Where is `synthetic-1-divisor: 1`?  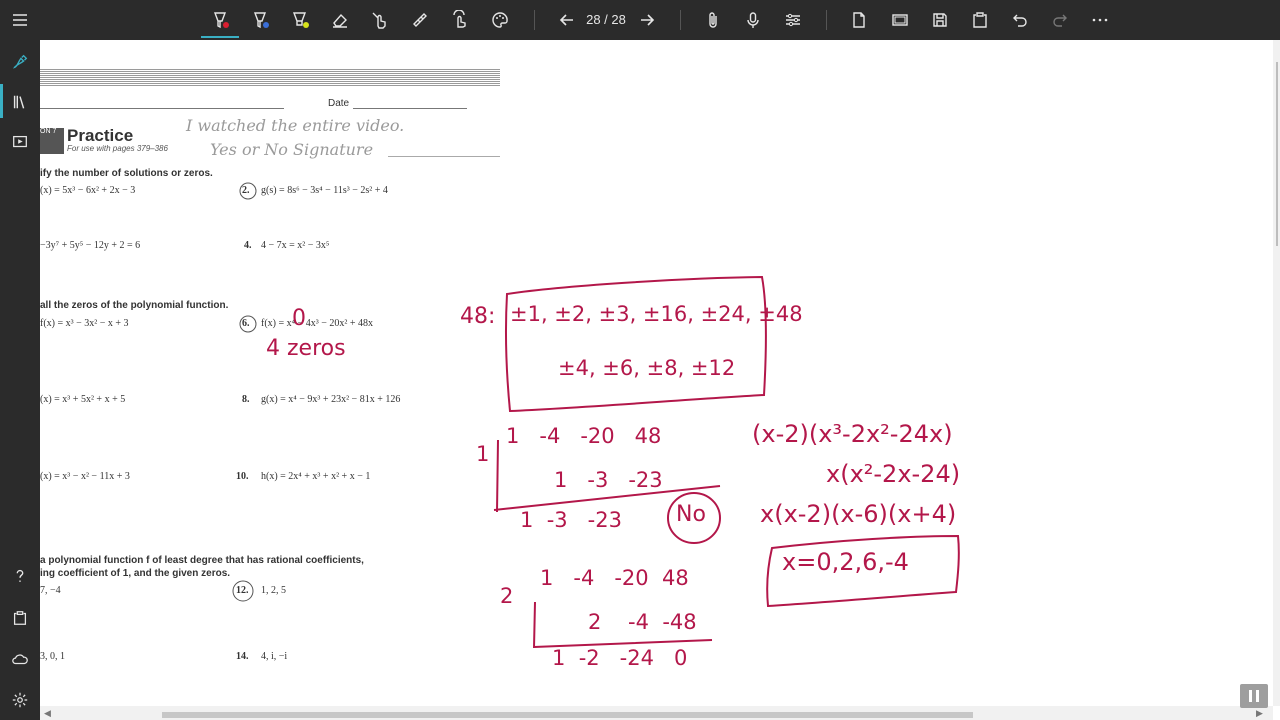
synthetic-1-divisor: 1 is located at coordinates (483, 454).